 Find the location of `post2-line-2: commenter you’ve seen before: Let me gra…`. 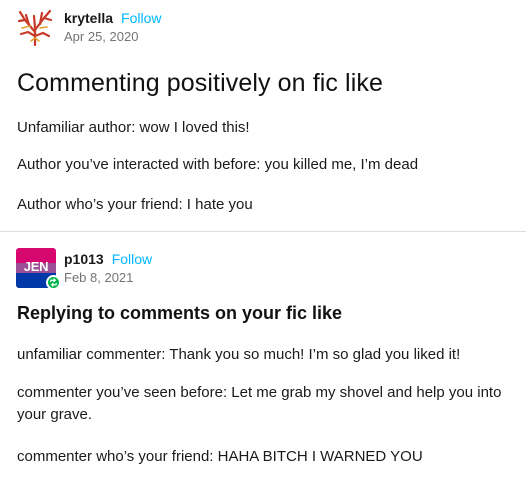

post2-line-2: commenter you’ve seen before: Let me gra… is located at coordinates (259, 403).